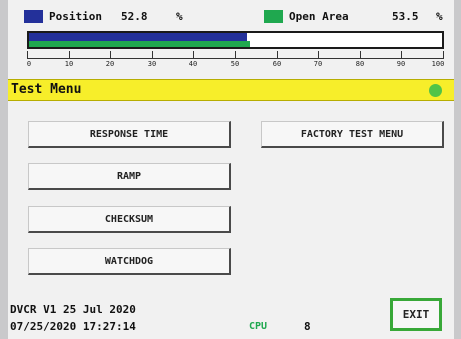 This screenshot has width=461, height=339. I want to click on scale-tick-label: 100, so click(438, 64).